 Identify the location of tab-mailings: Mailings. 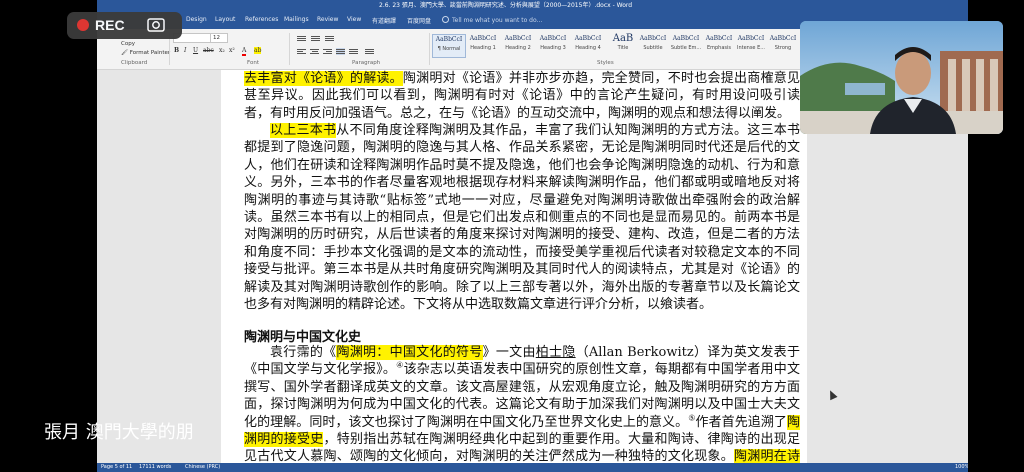
(296, 19).